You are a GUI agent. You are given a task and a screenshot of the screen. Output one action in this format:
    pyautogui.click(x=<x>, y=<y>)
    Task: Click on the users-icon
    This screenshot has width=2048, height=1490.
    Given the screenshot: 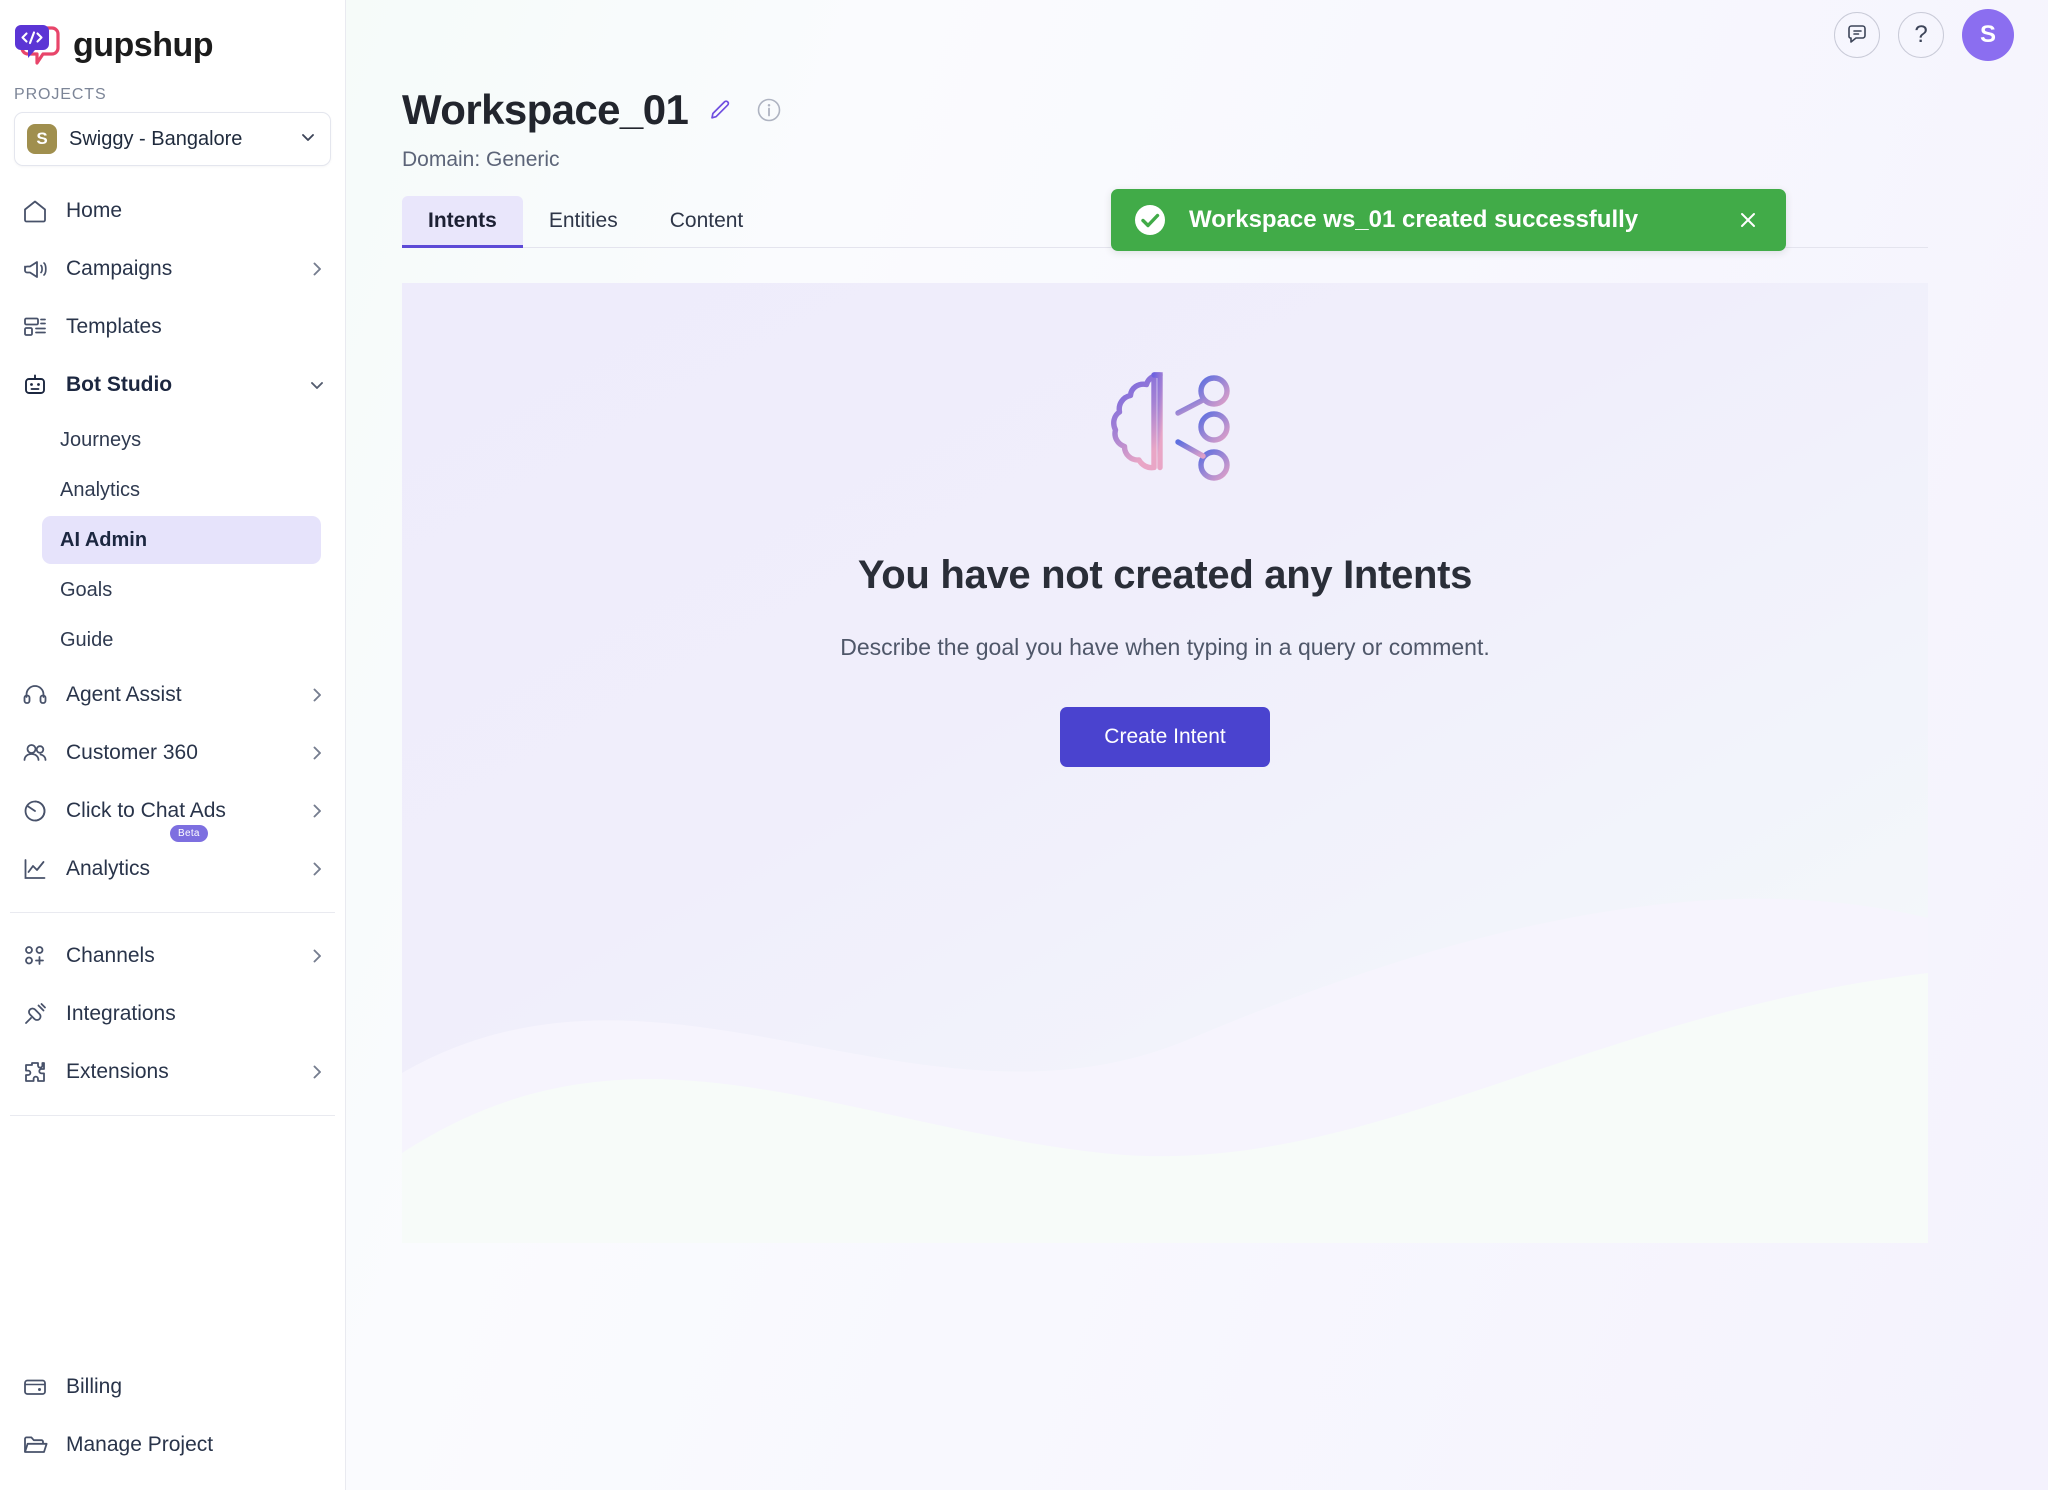 What is the action you would take?
    pyautogui.click(x=35, y=753)
    